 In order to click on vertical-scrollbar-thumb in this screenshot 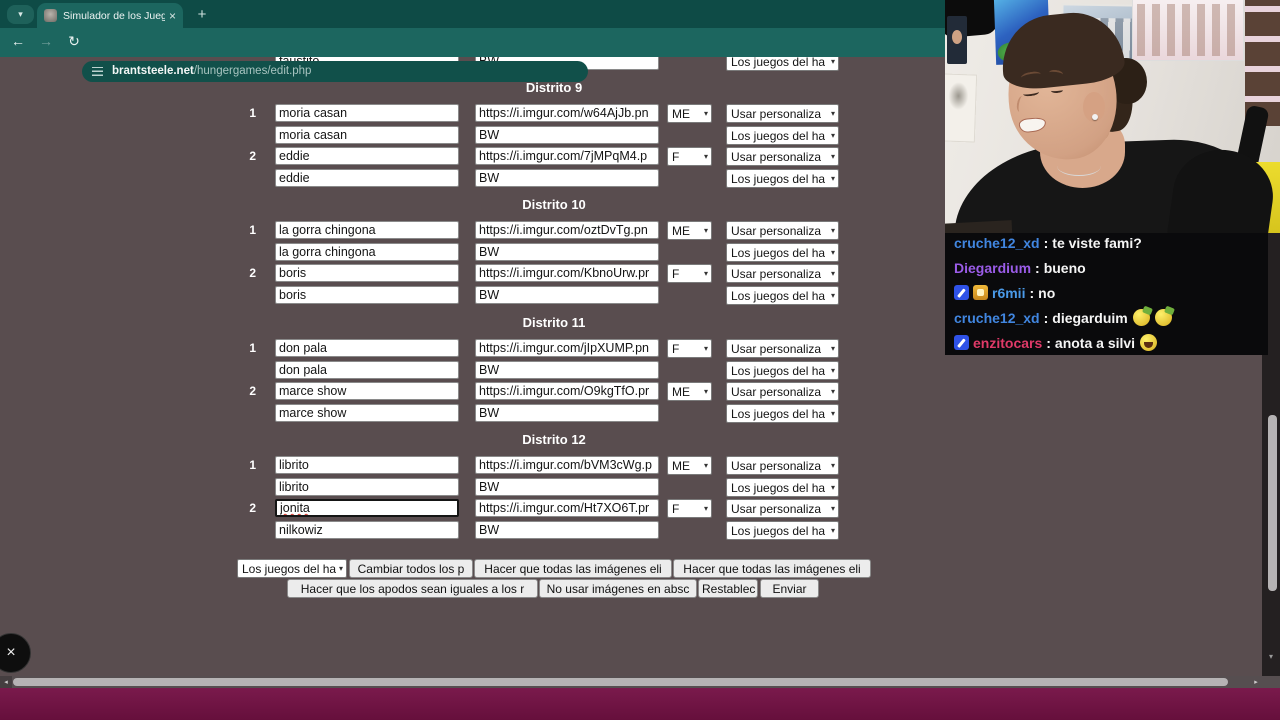, I will do `click(1272, 503)`.